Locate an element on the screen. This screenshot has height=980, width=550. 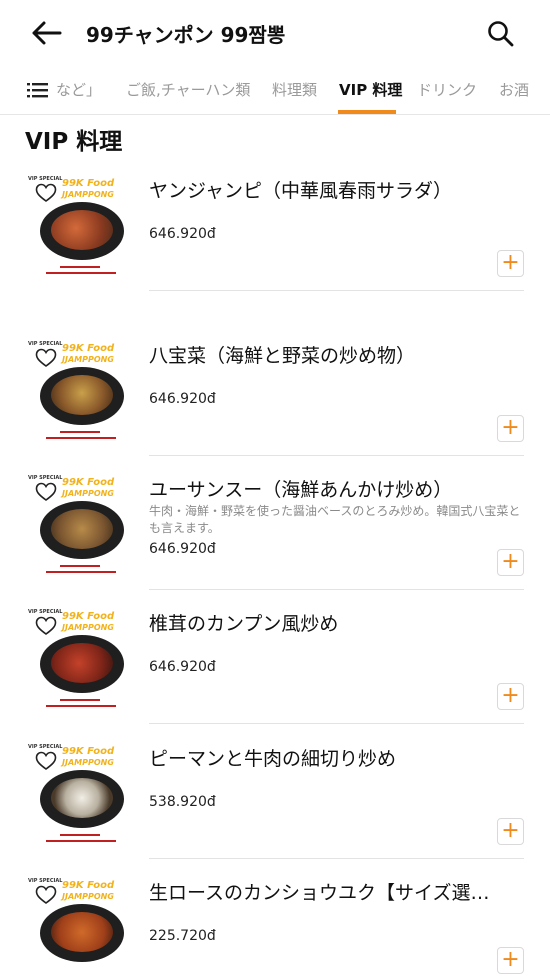
item-name: 八宝菜（海鮮と野菜の炒め物） is located at coordinates (282, 356).